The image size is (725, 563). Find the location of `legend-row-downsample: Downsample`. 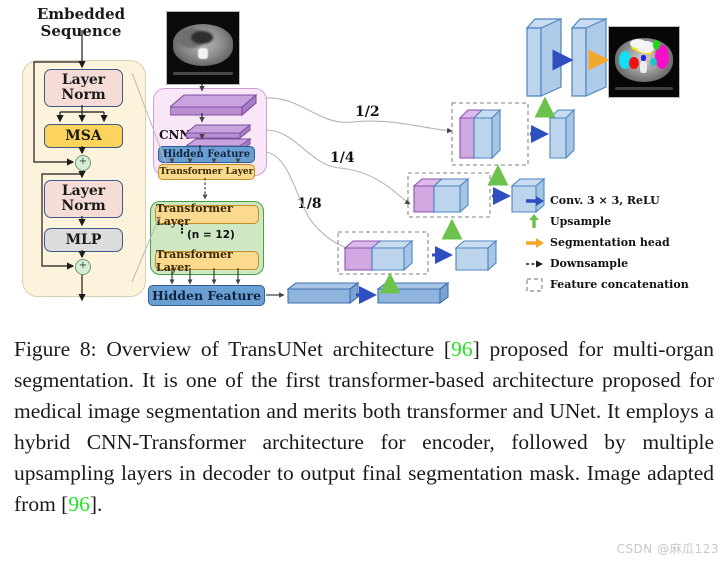

legend-row-downsample: Downsample is located at coordinates (620, 263).